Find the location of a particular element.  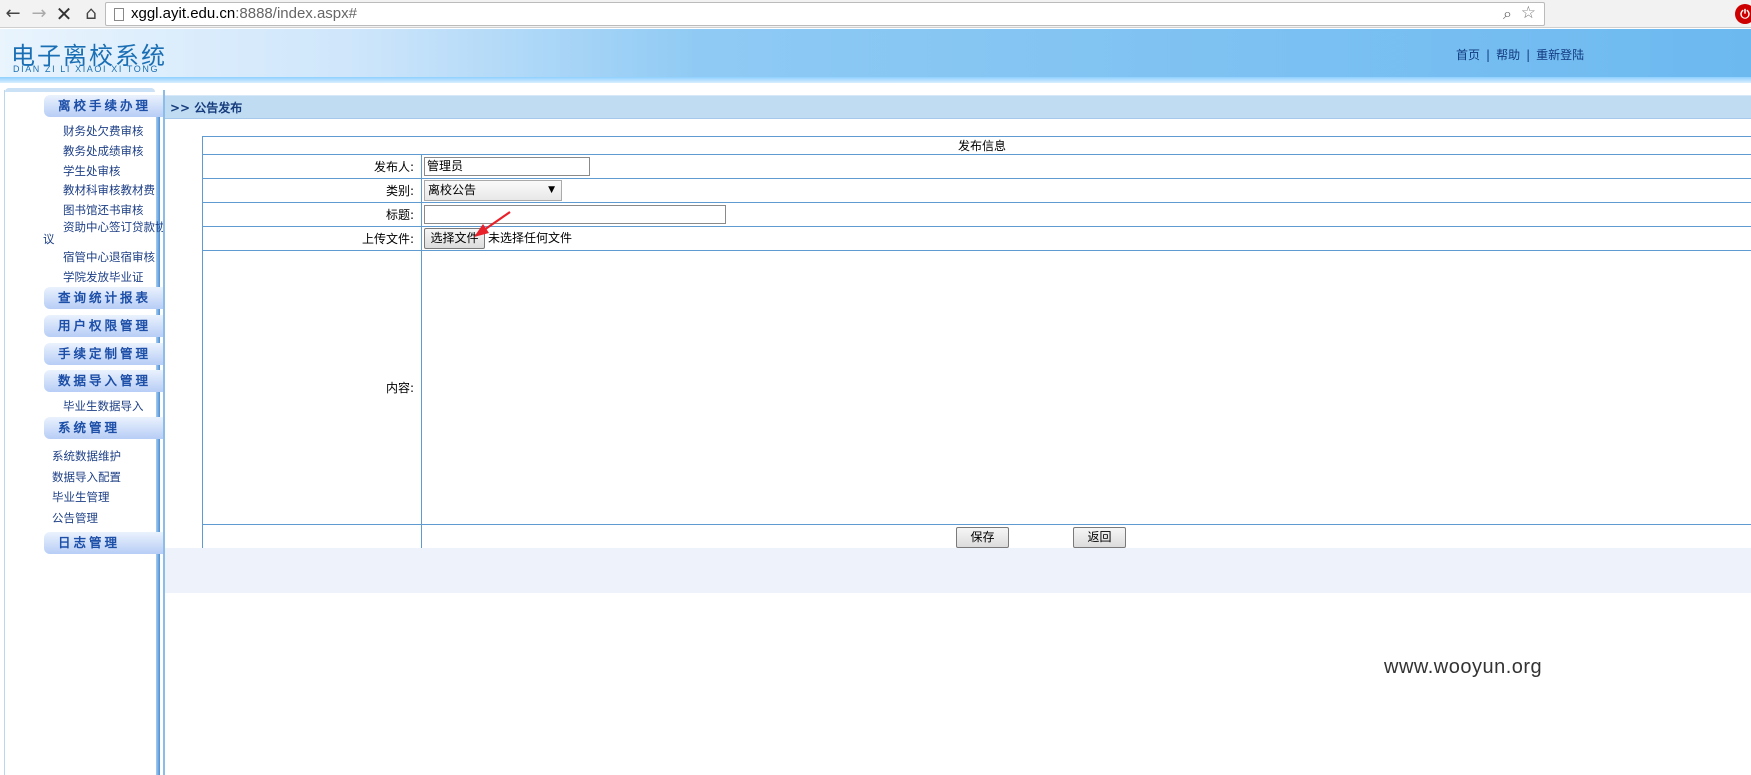

sidebar-item-announcement-management: 公告管理 is located at coordinates (75, 518).